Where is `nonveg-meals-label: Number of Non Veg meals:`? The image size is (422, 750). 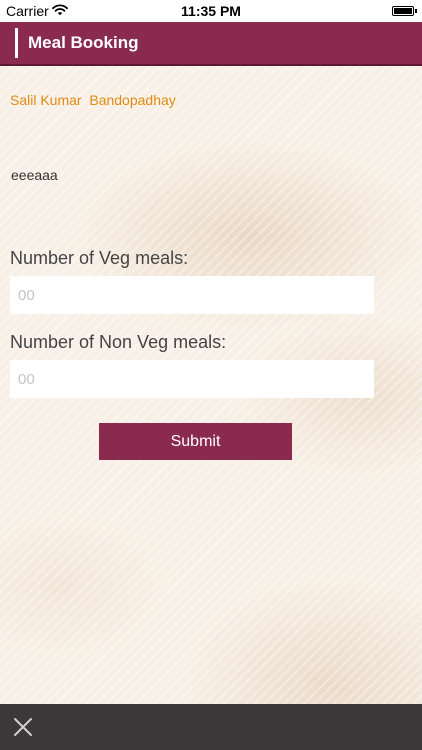
nonveg-meals-label: Number of Non Veg meals: is located at coordinates (118, 342).